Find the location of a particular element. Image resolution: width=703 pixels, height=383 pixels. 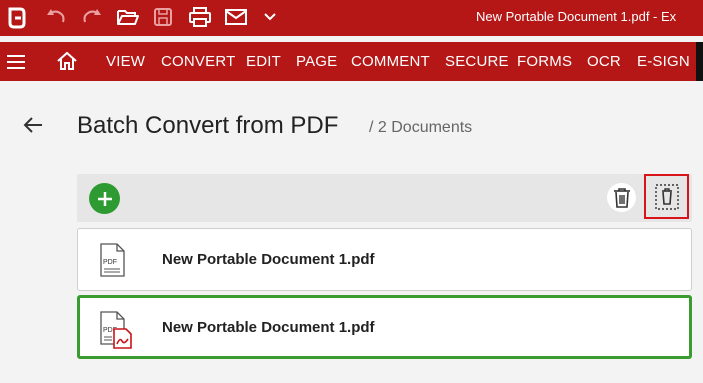

trash-icon is located at coordinates (621, 197).